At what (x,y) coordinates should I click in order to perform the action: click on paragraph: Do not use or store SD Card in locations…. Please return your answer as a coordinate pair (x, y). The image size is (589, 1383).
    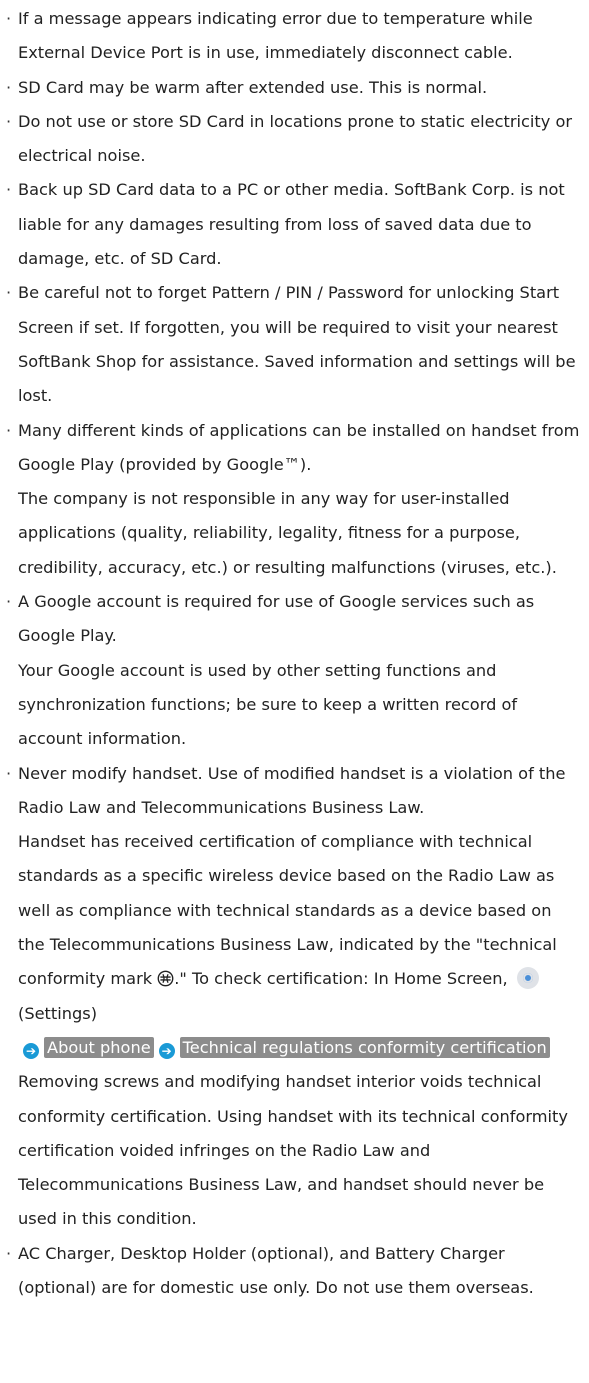
    Looking at the image, I should click on (295, 138).